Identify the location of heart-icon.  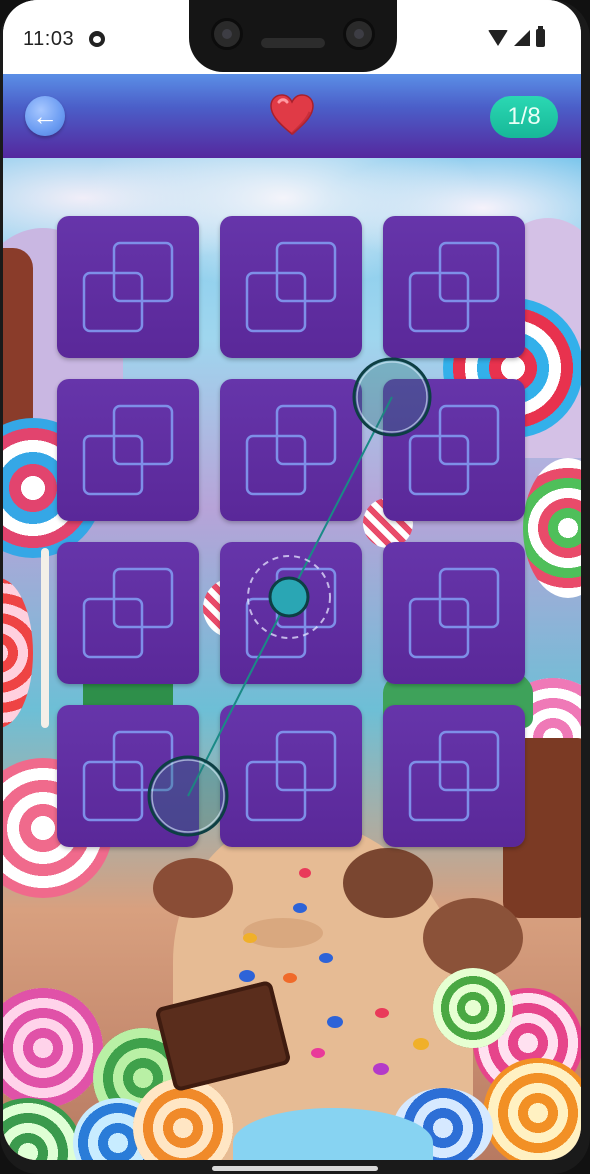
(292, 115).